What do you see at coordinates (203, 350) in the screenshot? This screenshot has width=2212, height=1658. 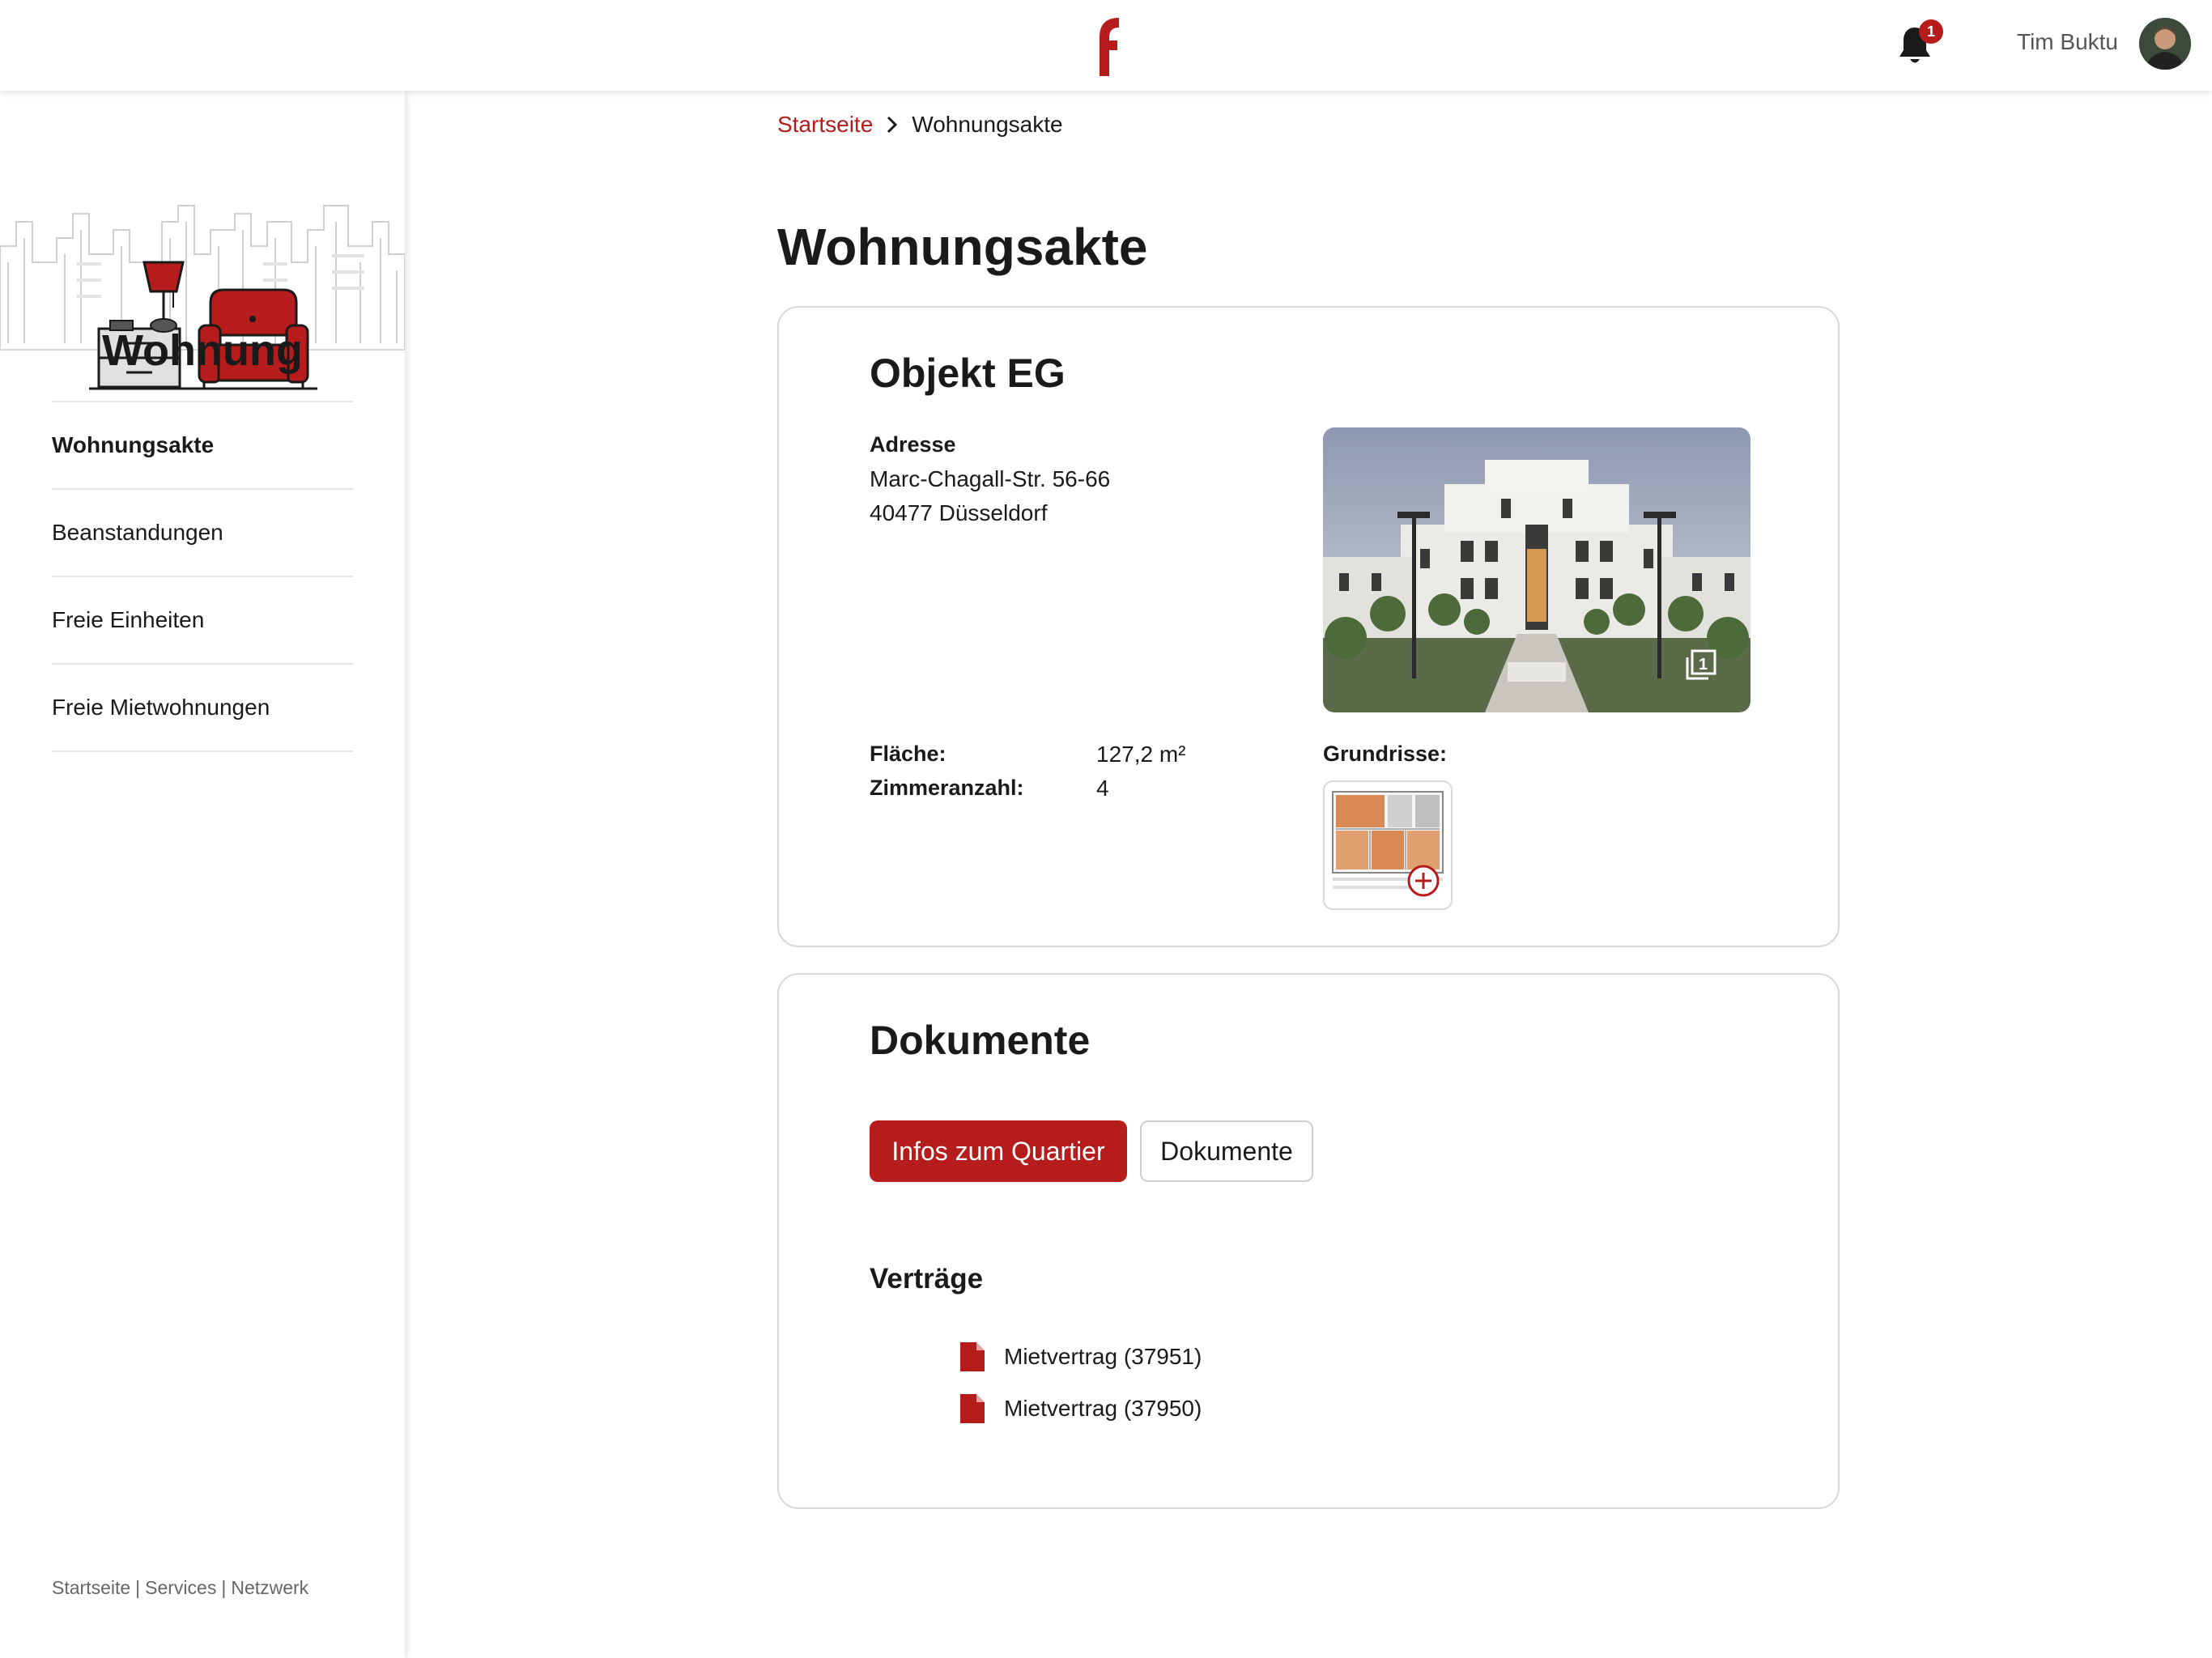 I see `sidebar-title: Wohnung` at bounding box center [203, 350].